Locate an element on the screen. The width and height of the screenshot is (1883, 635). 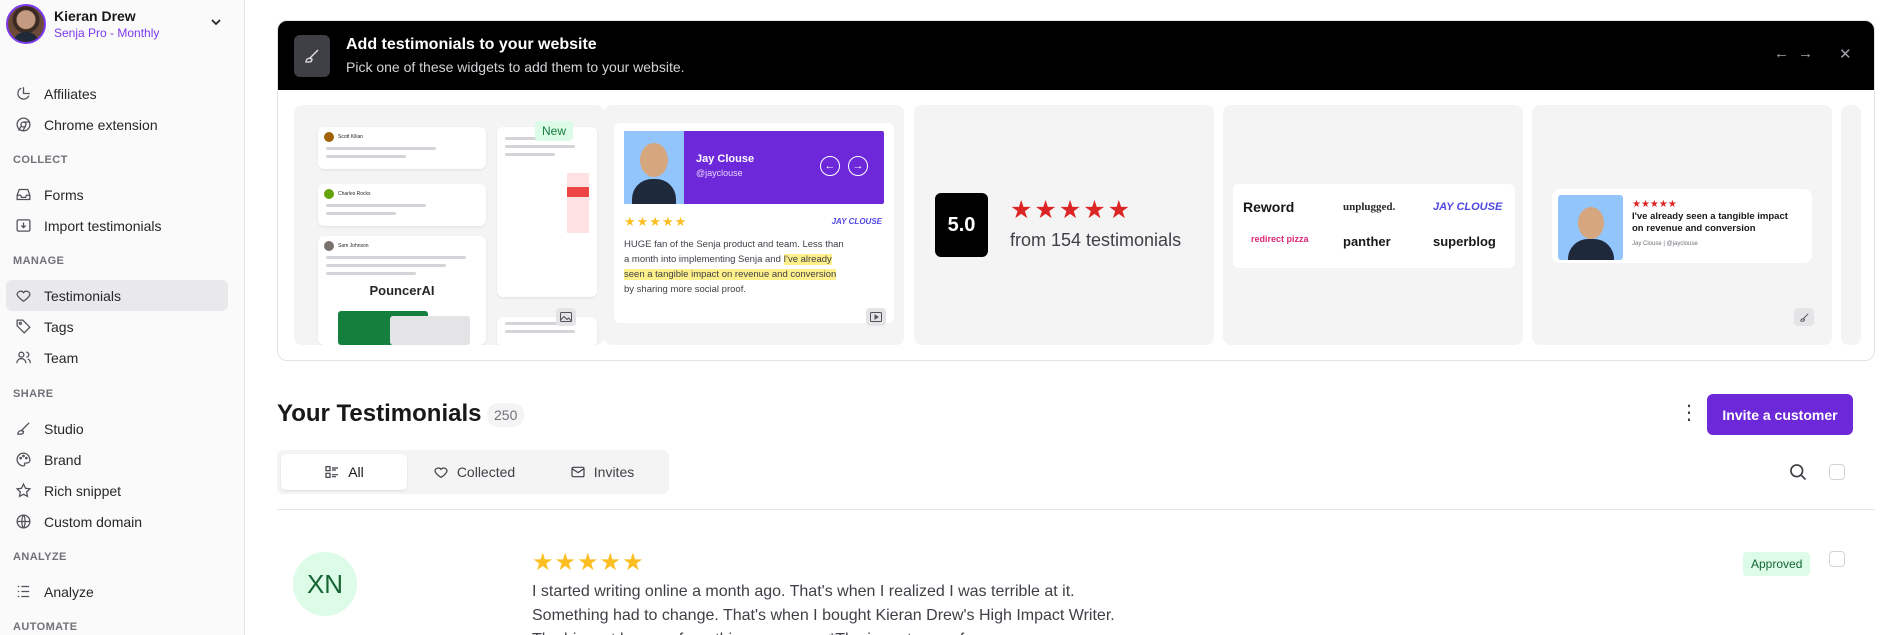
tab-label: Invites is located at coordinates (614, 472).